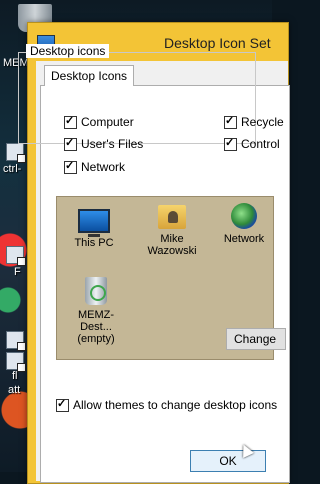 This screenshot has height=484, width=320. I want to click on window-title: Desktop Icon Set, so click(217, 43).